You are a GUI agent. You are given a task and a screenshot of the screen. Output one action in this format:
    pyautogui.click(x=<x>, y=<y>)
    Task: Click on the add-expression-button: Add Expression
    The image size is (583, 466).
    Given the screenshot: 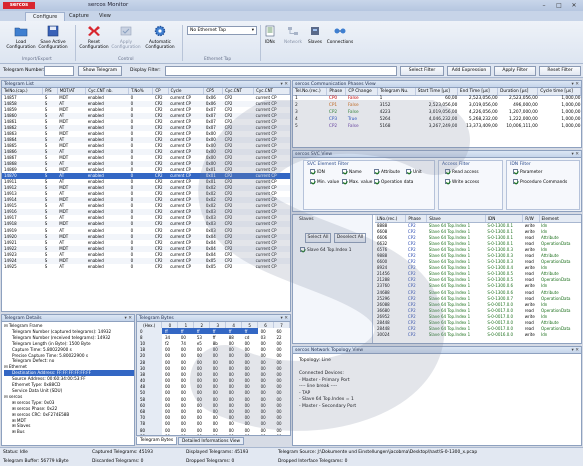 What is the action you would take?
    pyautogui.click(x=469, y=71)
    